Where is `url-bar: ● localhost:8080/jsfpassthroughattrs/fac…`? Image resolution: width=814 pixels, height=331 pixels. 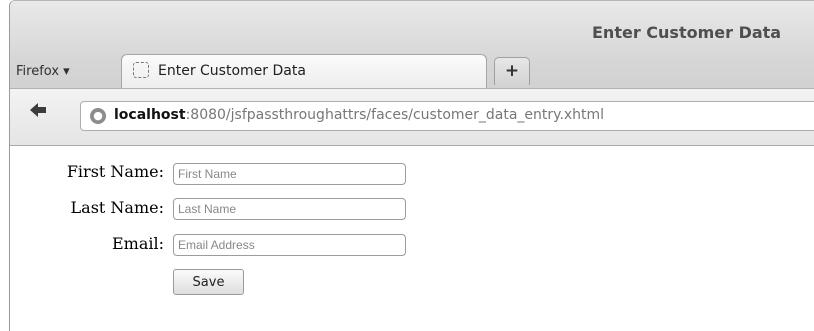
url-bar: ● localhost:8080/jsfpassthroughattrs/fac… is located at coordinates (447, 116).